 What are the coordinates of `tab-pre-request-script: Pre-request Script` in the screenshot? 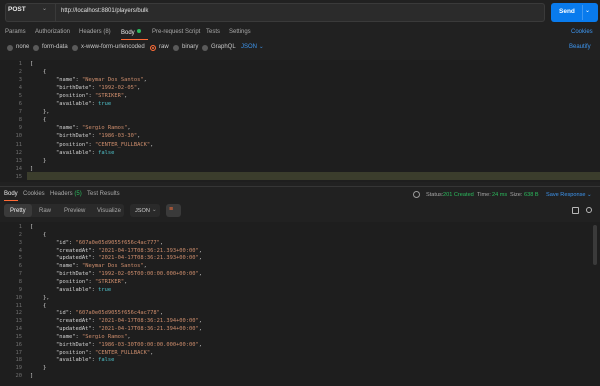 It's located at (176, 32).